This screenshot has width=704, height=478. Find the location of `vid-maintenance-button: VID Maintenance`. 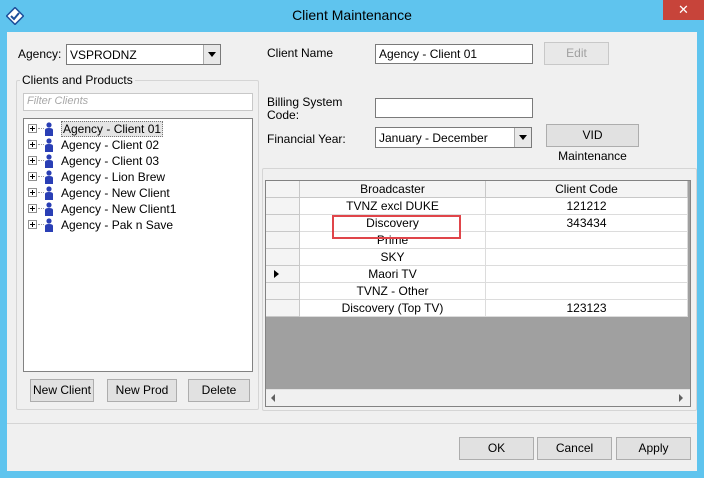

vid-maintenance-button: VID Maintenance is located at coordinates (592, 143).